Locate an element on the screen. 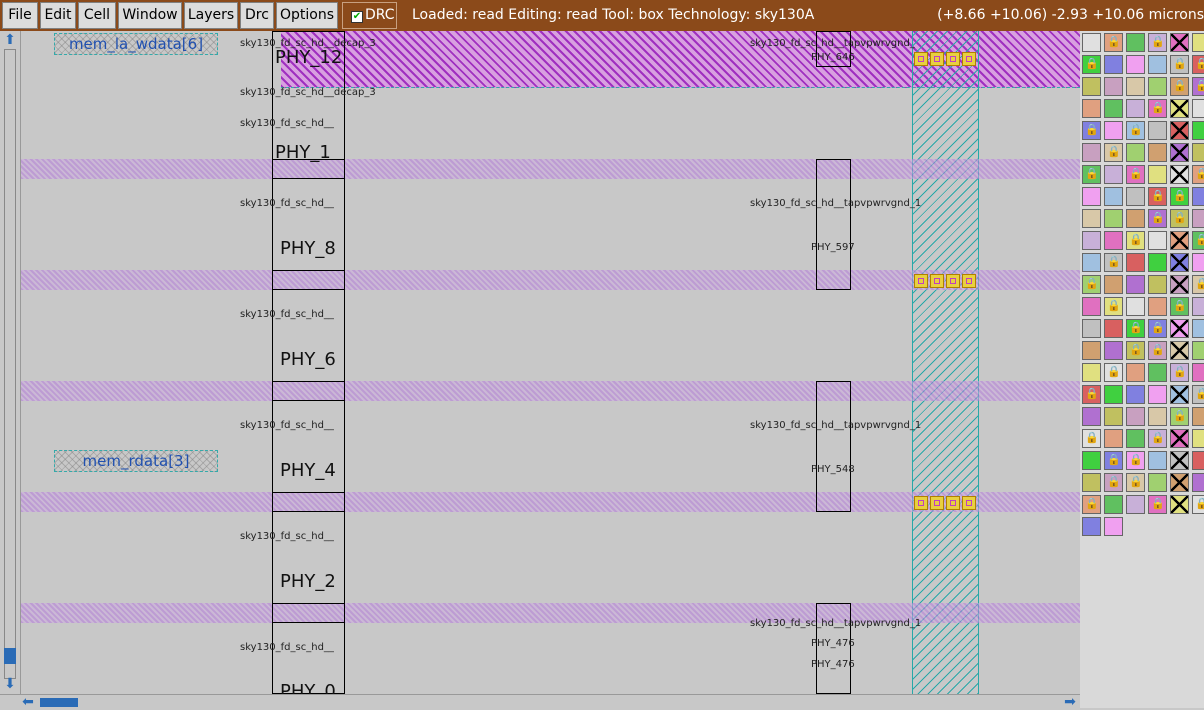  vertical-scroll-track is located at coordinates (10, 364).